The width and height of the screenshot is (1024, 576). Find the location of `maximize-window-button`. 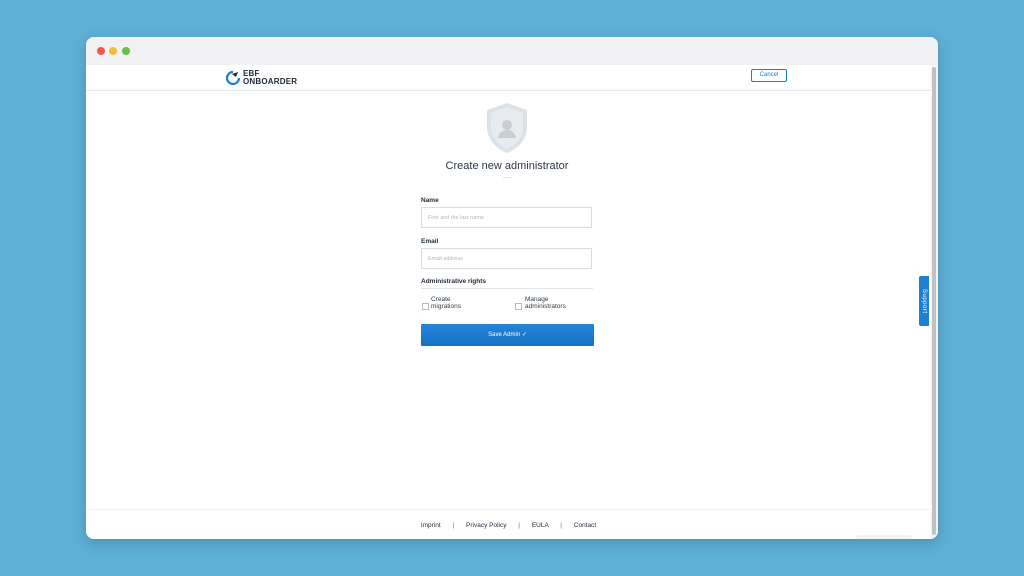

maximize-window-button is located at coordinates (126, 51).